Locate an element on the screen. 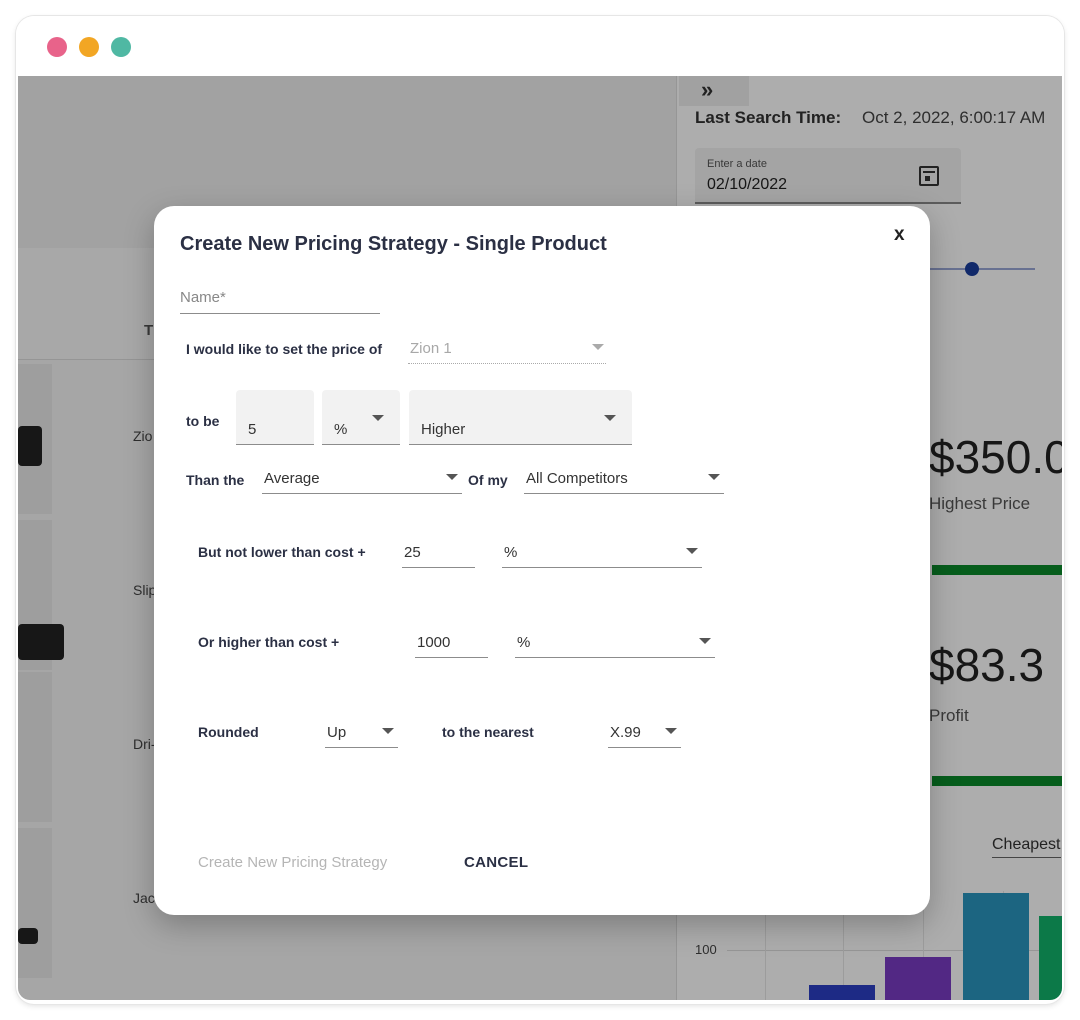 The width and height of the screenshot is (1080, 1020). min-cost-unit-select: % is located at coordinates (602, 552).